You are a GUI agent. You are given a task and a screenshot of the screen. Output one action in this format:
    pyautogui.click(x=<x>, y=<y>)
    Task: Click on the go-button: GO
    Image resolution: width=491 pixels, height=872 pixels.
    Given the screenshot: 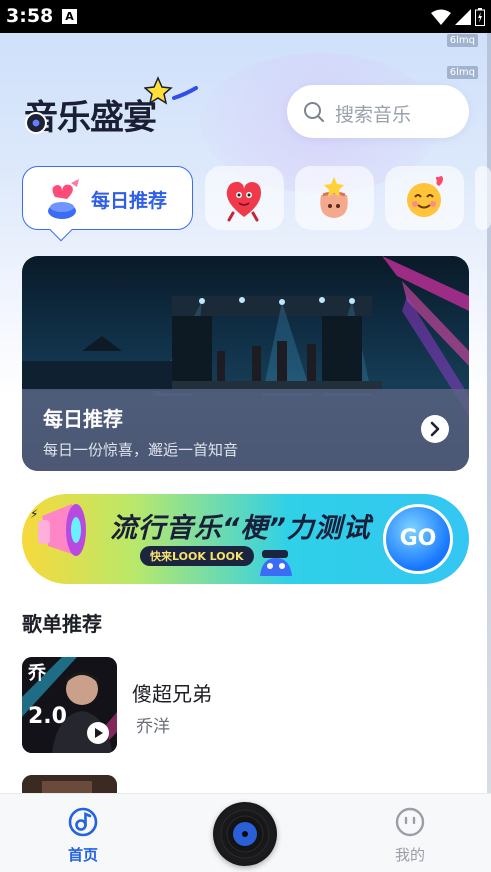 What is the action you would take?
    pyautogui.click(x=418, y=539)
    